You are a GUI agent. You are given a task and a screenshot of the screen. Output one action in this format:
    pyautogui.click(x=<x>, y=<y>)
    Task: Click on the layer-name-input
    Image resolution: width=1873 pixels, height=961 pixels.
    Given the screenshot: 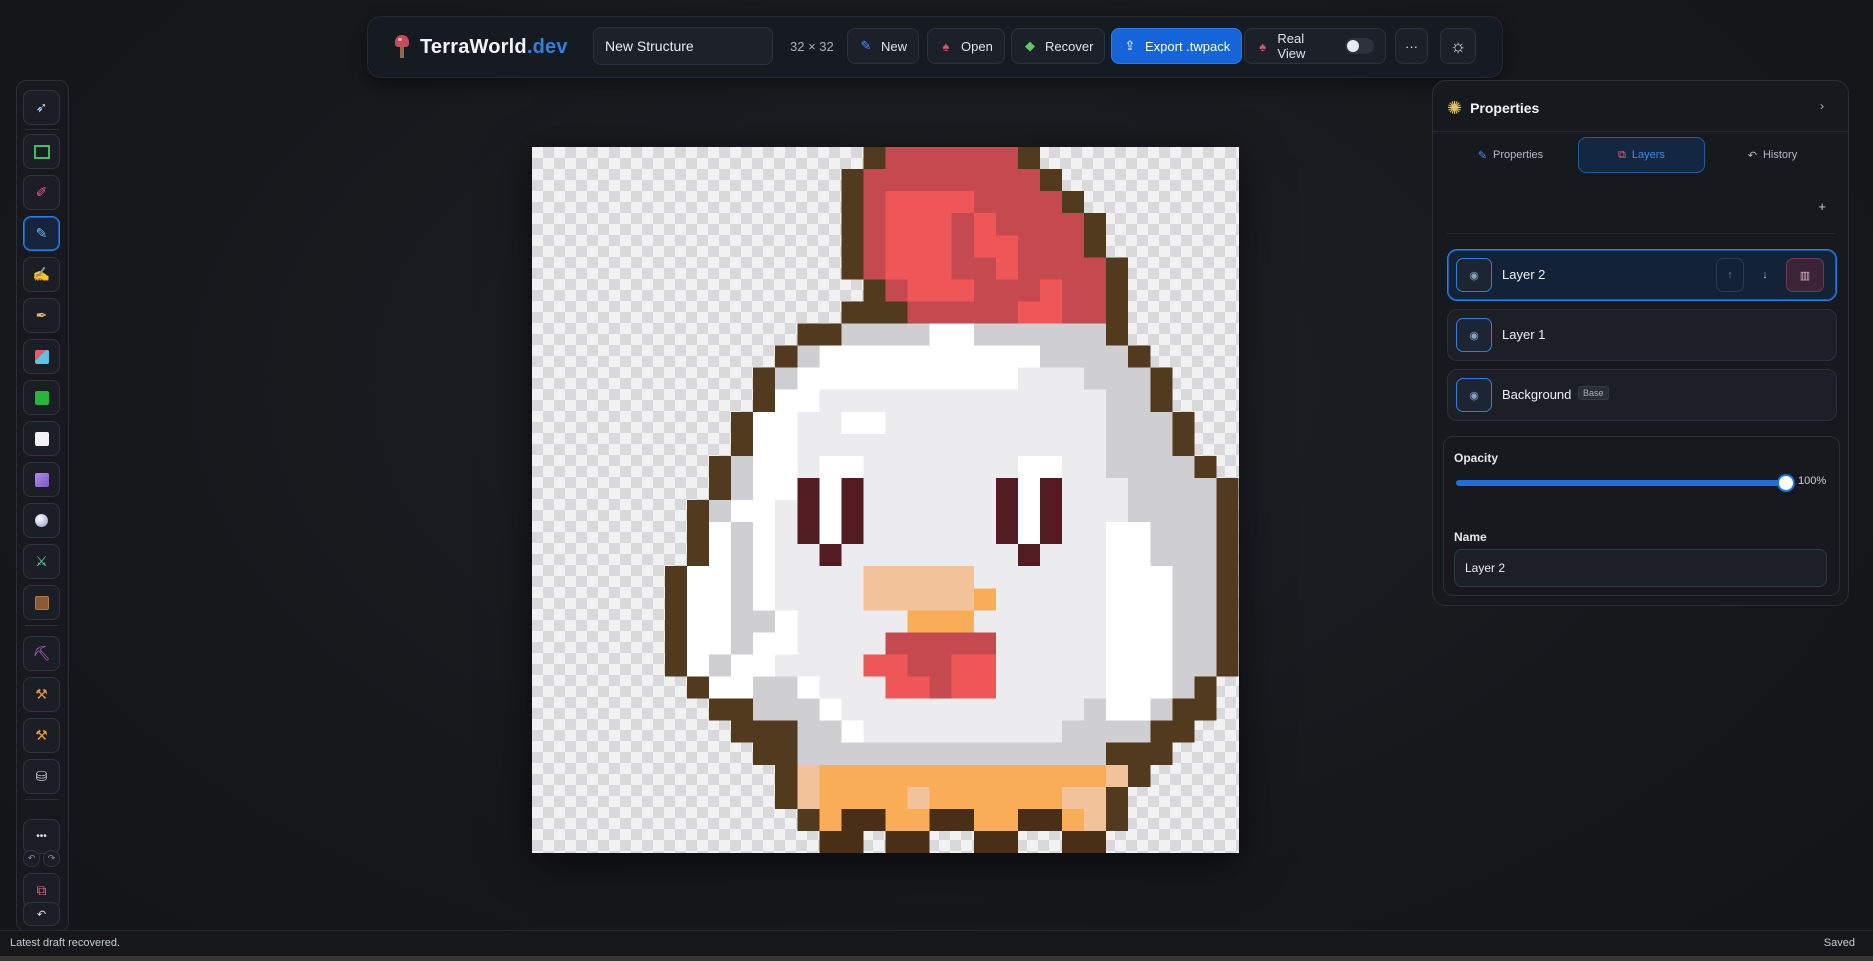 What is the action you would take?
    pyautogui.click(x=1640, y=568)
    